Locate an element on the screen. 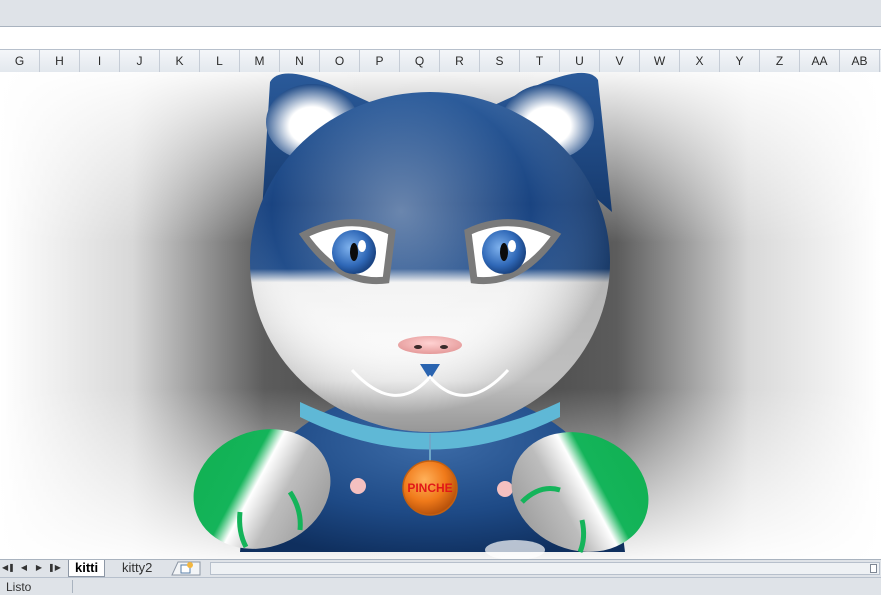 This screenshot has height=595, width=881. sheet-tab-kitty2: kitty2 is located at coordinates (137, 568).